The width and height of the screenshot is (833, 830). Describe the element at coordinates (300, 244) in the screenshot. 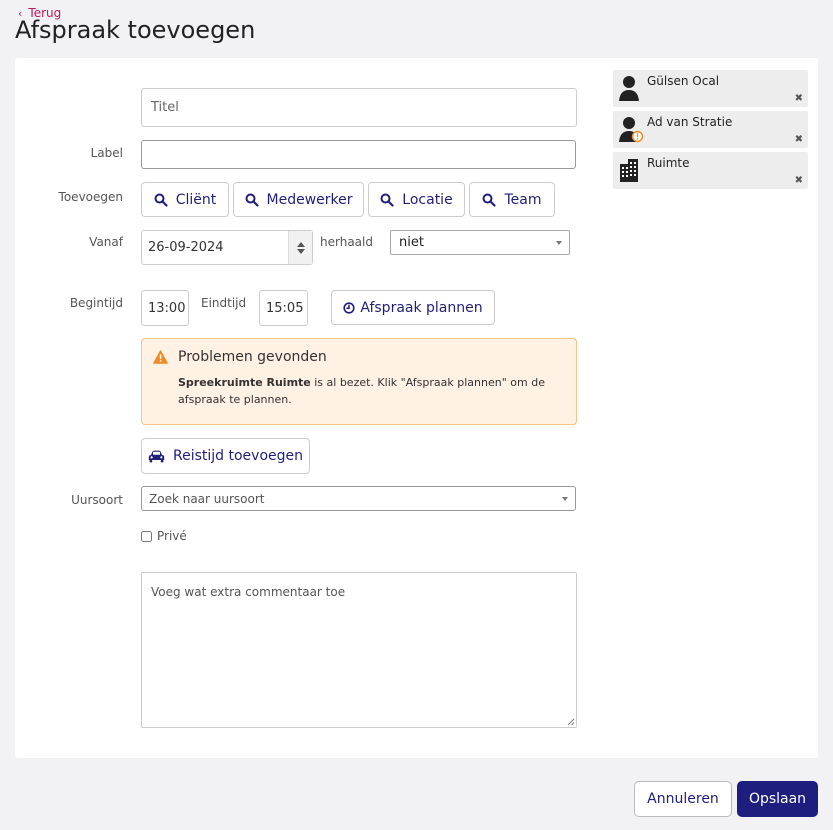

I see `stepper-up-icon` at that location.